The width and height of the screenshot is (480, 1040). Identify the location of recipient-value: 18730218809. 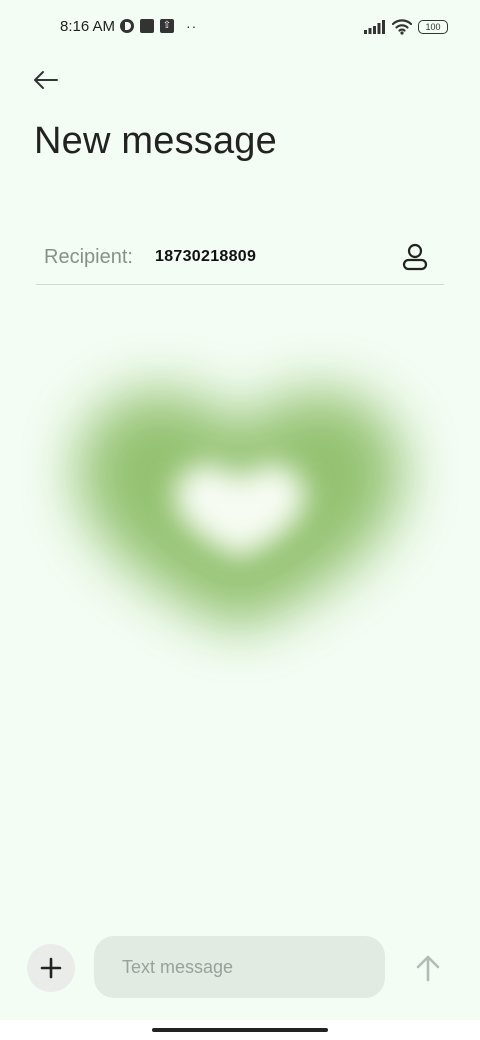
(205, 257).